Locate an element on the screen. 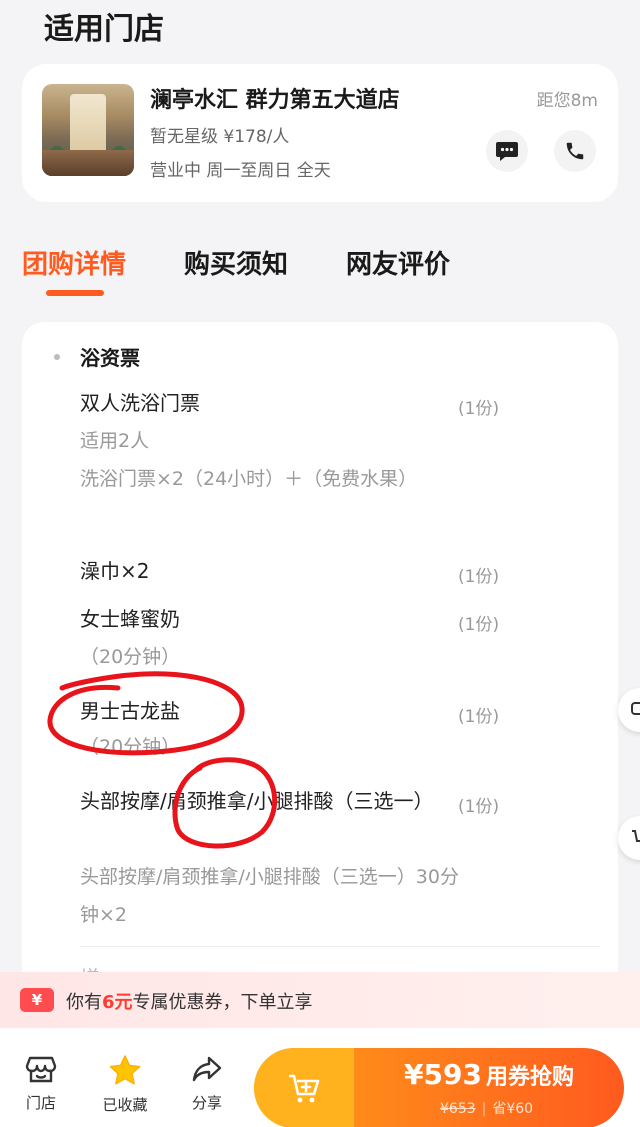 The height and width of the screenshot is (1127, 640). message-icon is located at coordinates (507, 151).